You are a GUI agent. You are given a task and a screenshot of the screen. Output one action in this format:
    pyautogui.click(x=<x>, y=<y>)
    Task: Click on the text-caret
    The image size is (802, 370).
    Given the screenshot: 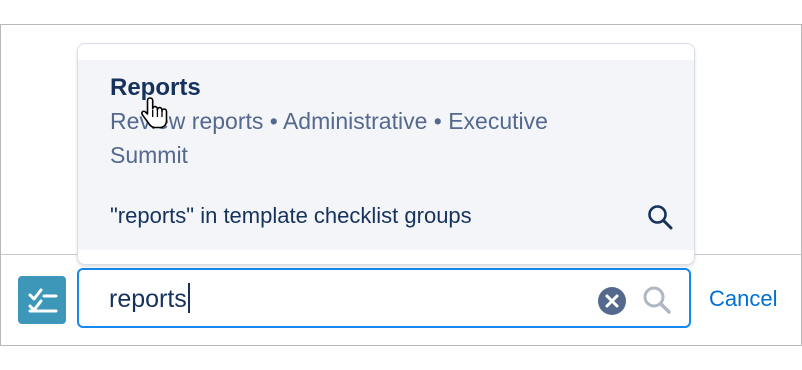 What is the action you would take?
    pyautogui.click(x=188, y=298)
    